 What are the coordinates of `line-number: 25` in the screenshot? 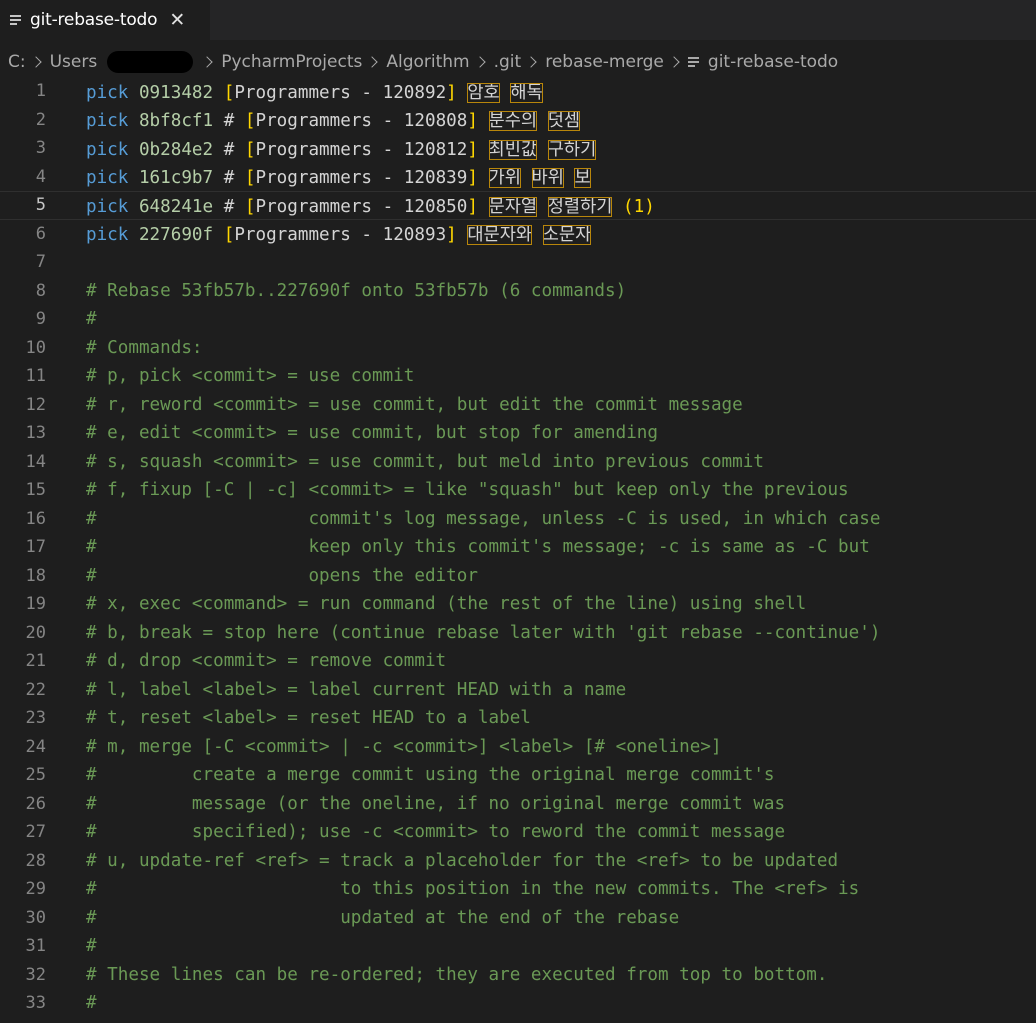 It's located at (35, 775).